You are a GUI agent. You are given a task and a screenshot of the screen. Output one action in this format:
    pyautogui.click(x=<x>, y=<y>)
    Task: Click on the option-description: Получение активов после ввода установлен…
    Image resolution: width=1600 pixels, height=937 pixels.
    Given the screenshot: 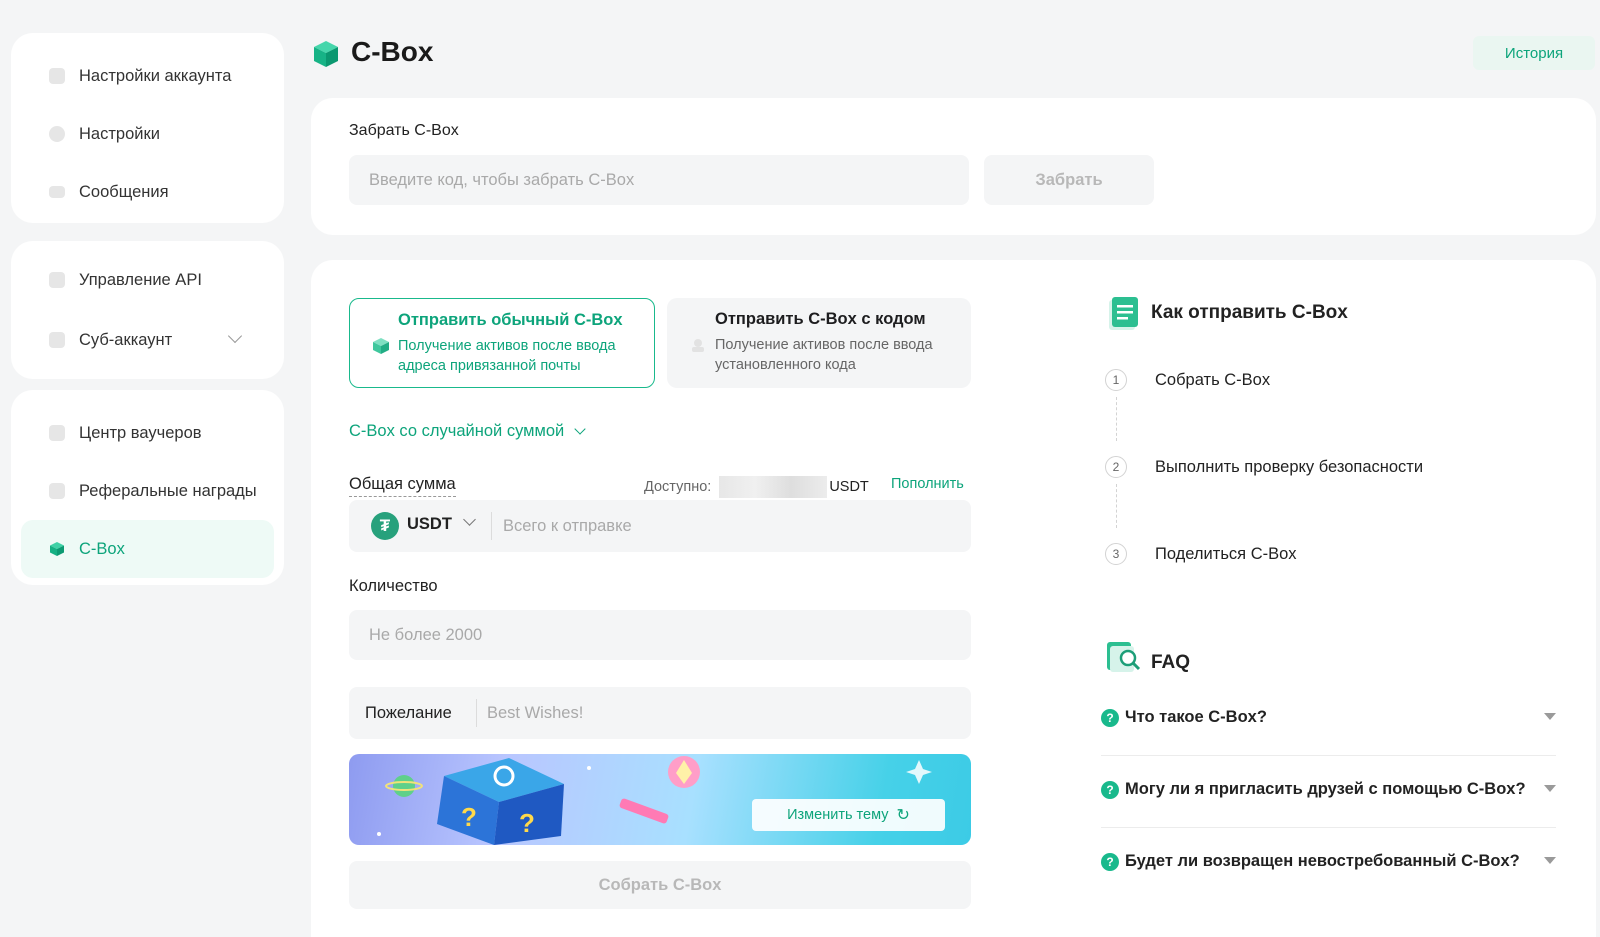 What is the action you would take?
    pyautogui.click(x=824, y=355)
    